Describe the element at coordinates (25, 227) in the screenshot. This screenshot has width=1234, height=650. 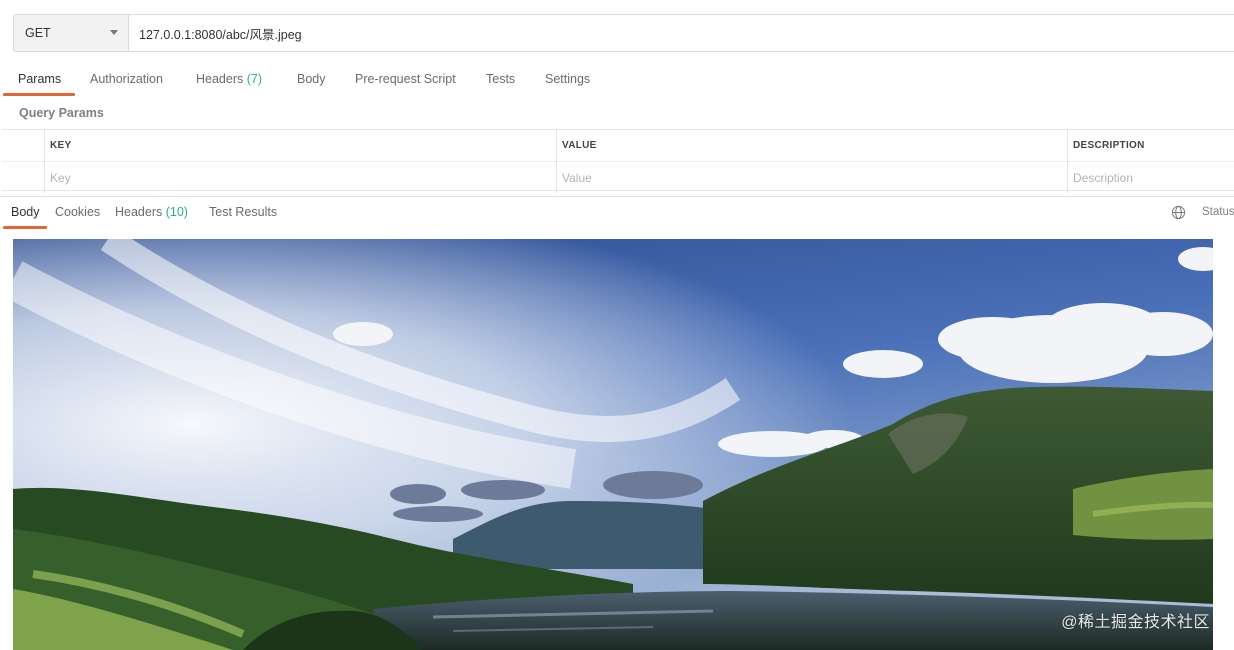
I see `response-tab-body-underline` at that location.